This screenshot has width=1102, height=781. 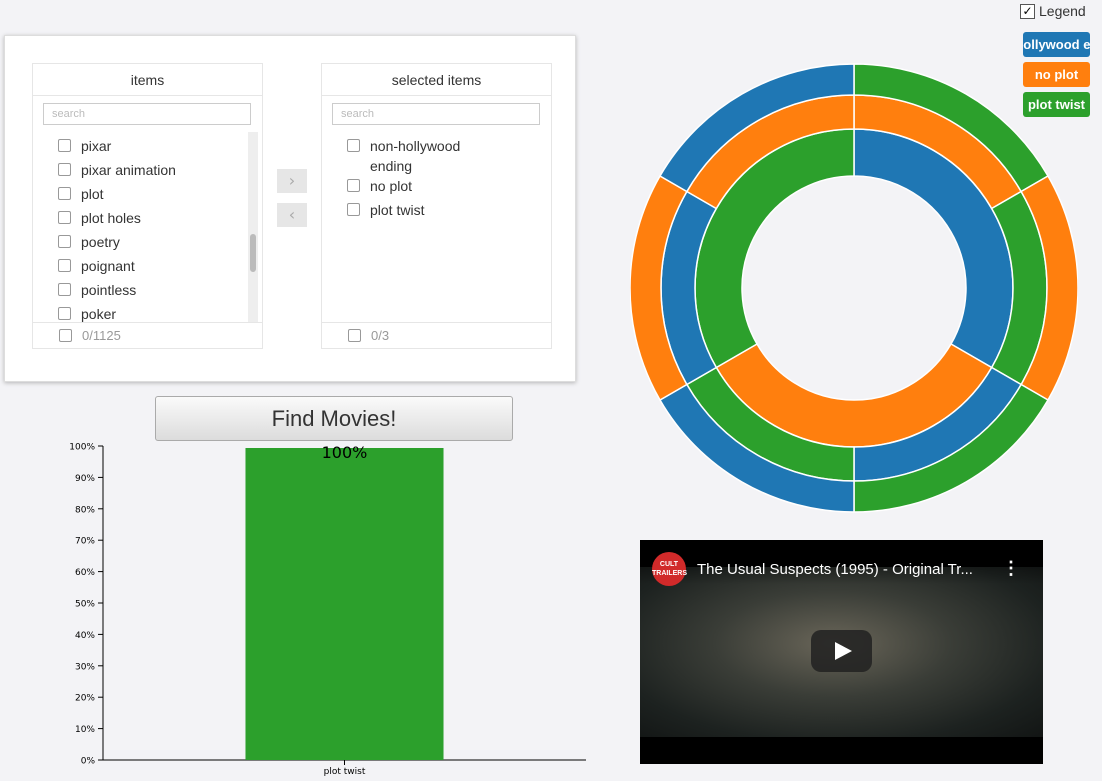 I want to click on list-item: non-hollywood ending, so click(x=441, y=156).